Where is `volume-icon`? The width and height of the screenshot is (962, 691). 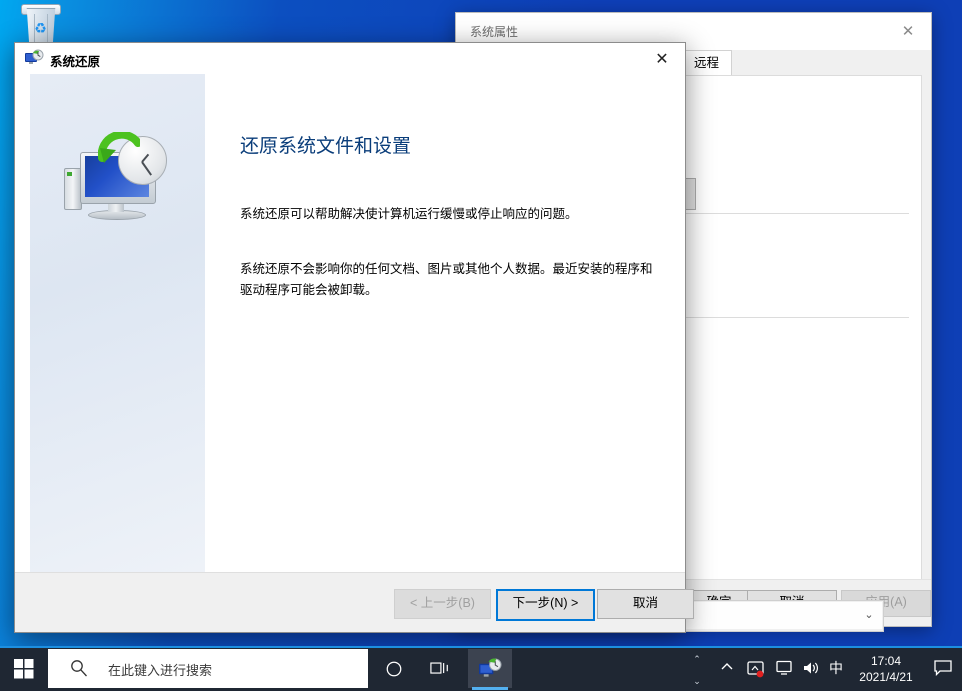
volume-icon is located at coordinates (811, 669).